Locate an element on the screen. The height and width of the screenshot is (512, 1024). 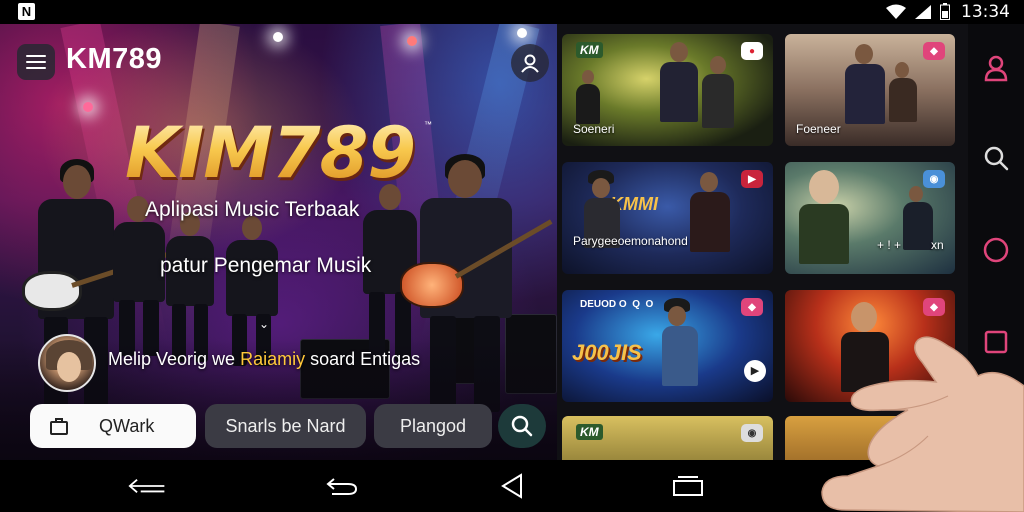
system-nav-bar is located at coordinates (512, 486).